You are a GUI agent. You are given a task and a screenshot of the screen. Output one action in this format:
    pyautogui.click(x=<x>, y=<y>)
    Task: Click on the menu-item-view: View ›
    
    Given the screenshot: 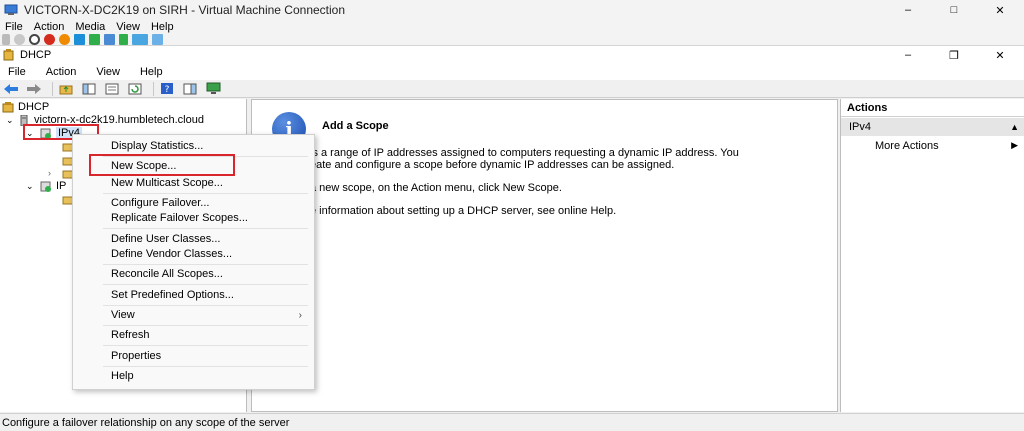 What is the action you would take?
    pyautogui.click(x=194, y=315)
    